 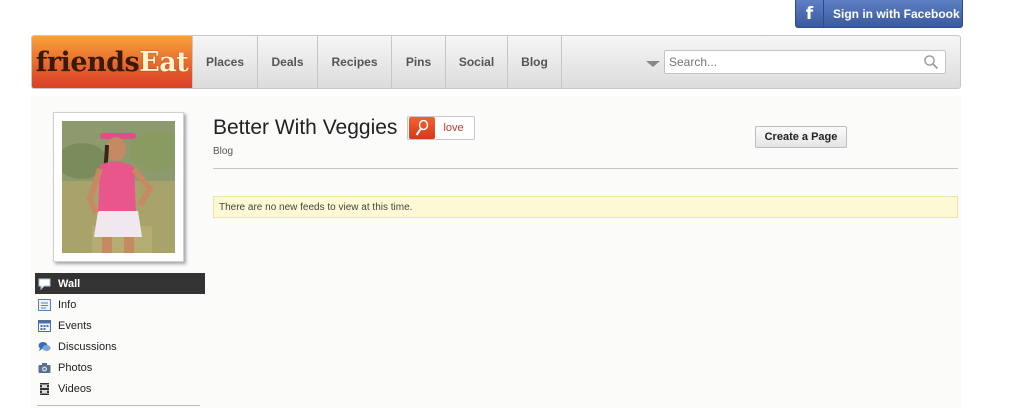 I want to click on sidebar-item-info: Info, so click(x=120, y=304).